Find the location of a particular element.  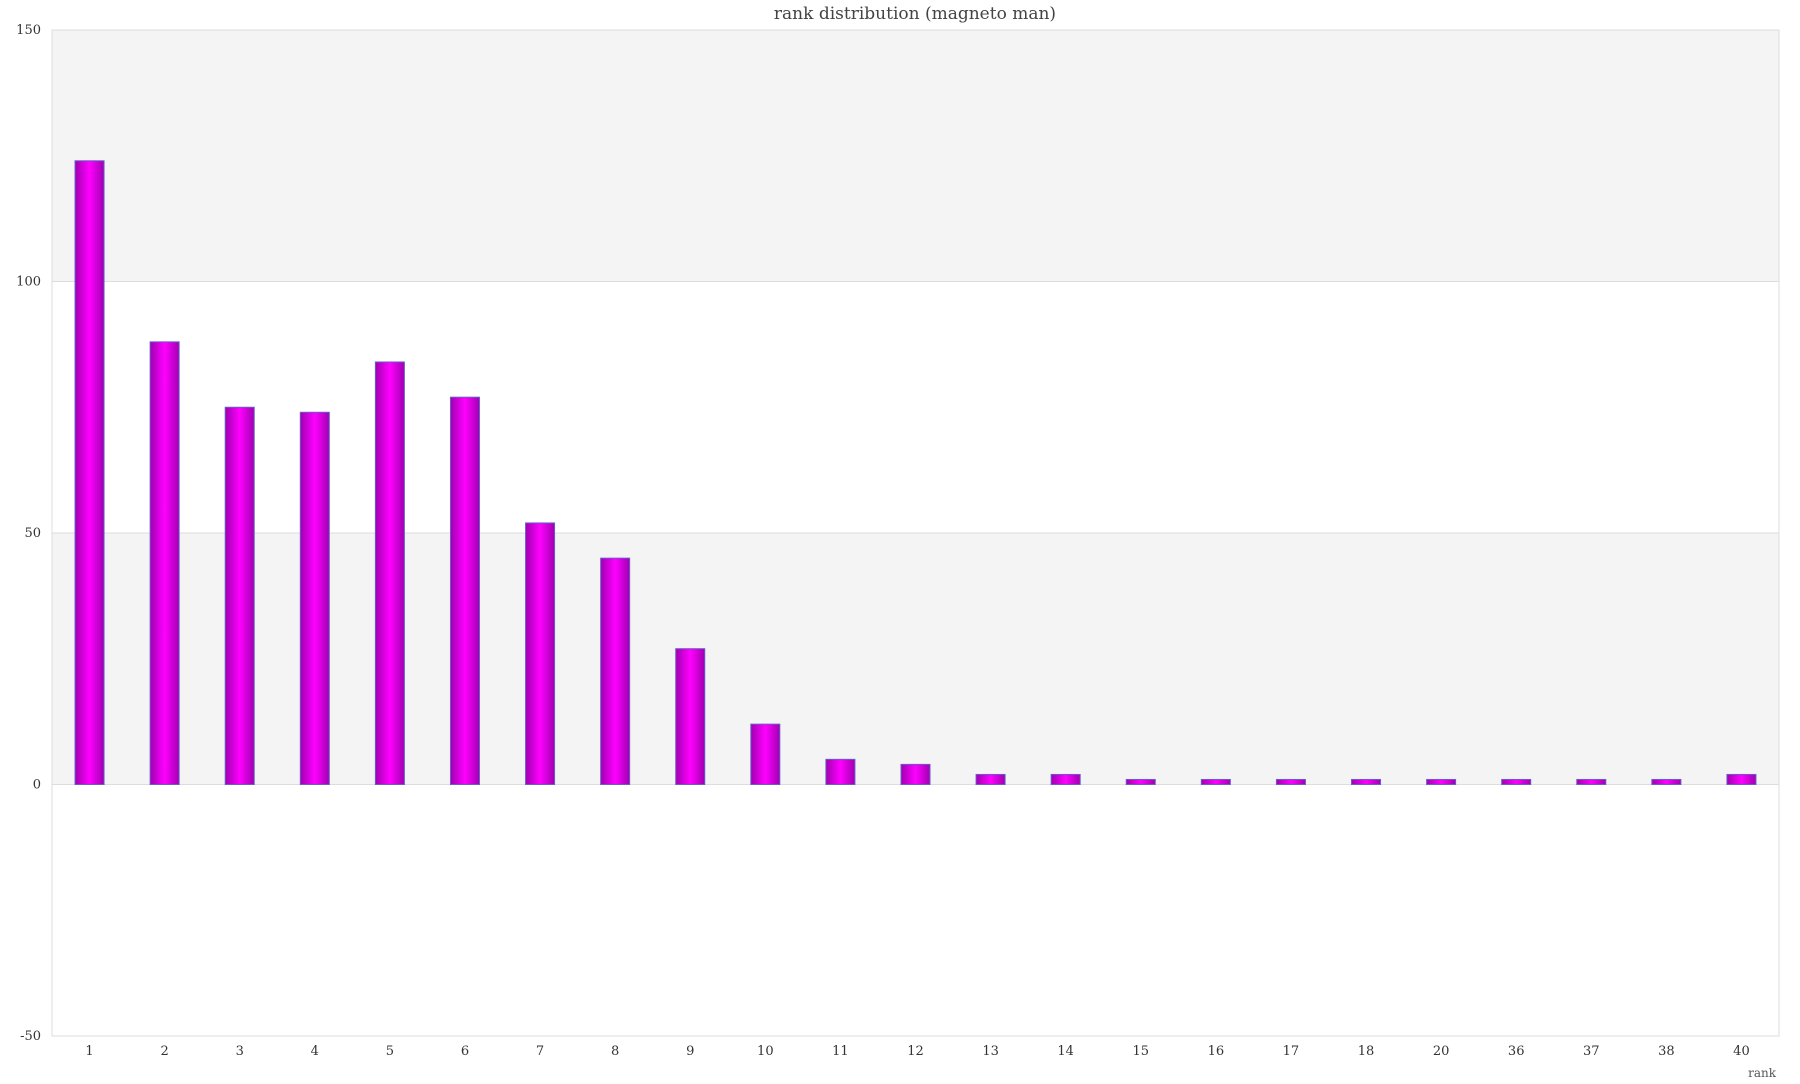

x-tick-label: 6 is located at coordinates (465, 1051).